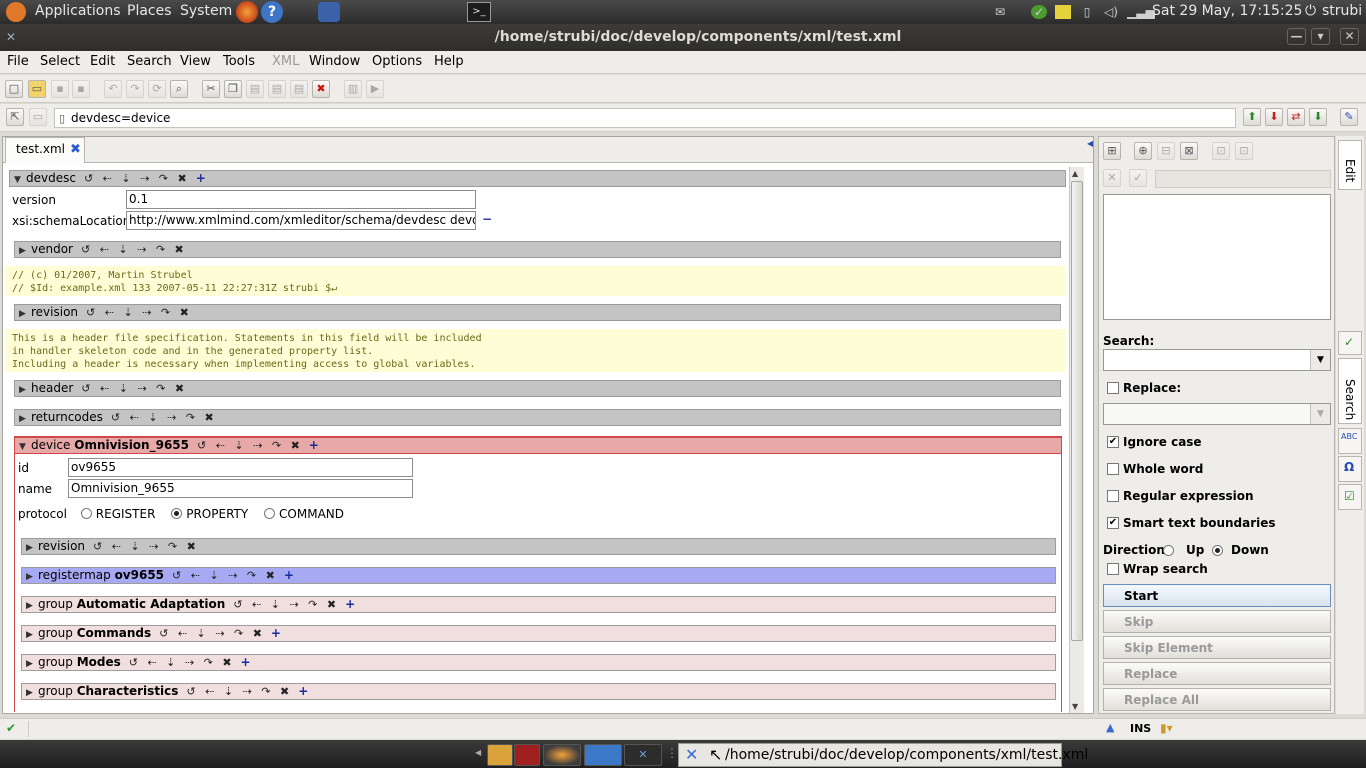 This screenshot has width=1366, height=768. I want to click on undo-icon: ↶, so click(113, 89).